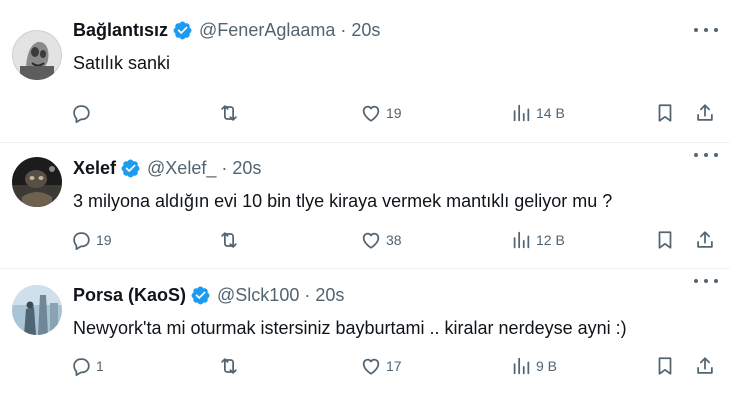 The height and width of the screenshot is (420, 730). I want to click on like-button: 17, so click(381, 366).